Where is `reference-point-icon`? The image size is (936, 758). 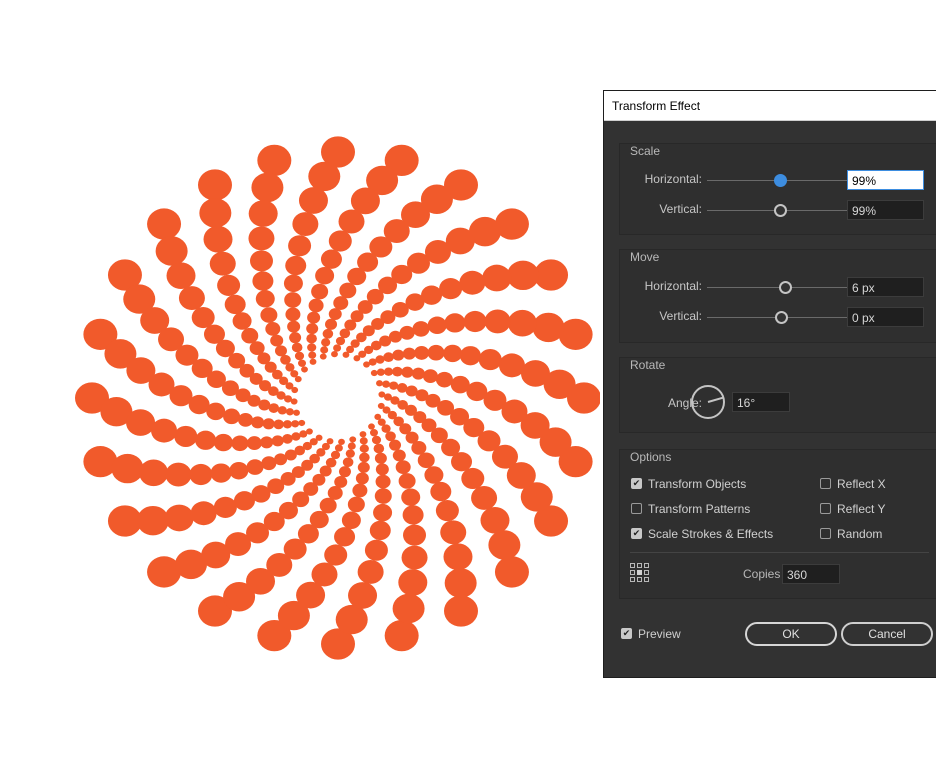 reference-point-icon is located at coordinates (640, 573).